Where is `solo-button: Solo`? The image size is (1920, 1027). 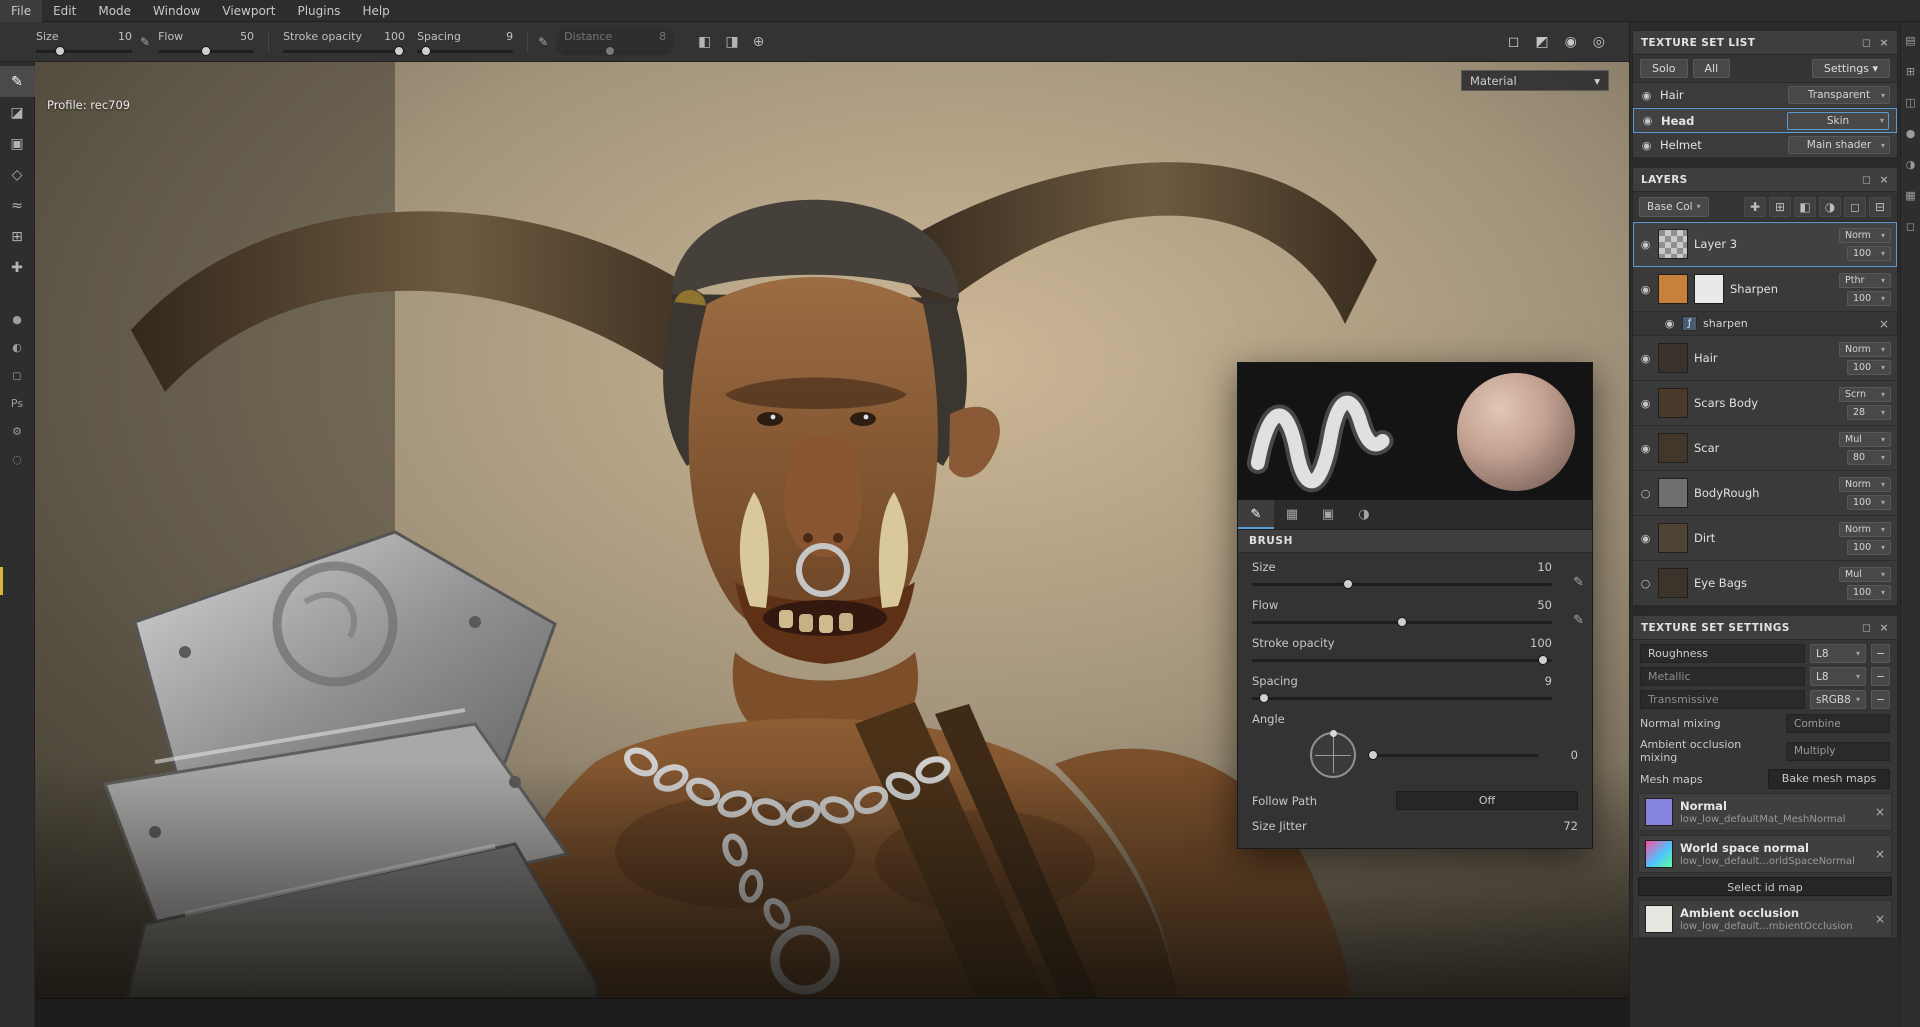
solo-button: Solo is located at coordinates (1664, 68).